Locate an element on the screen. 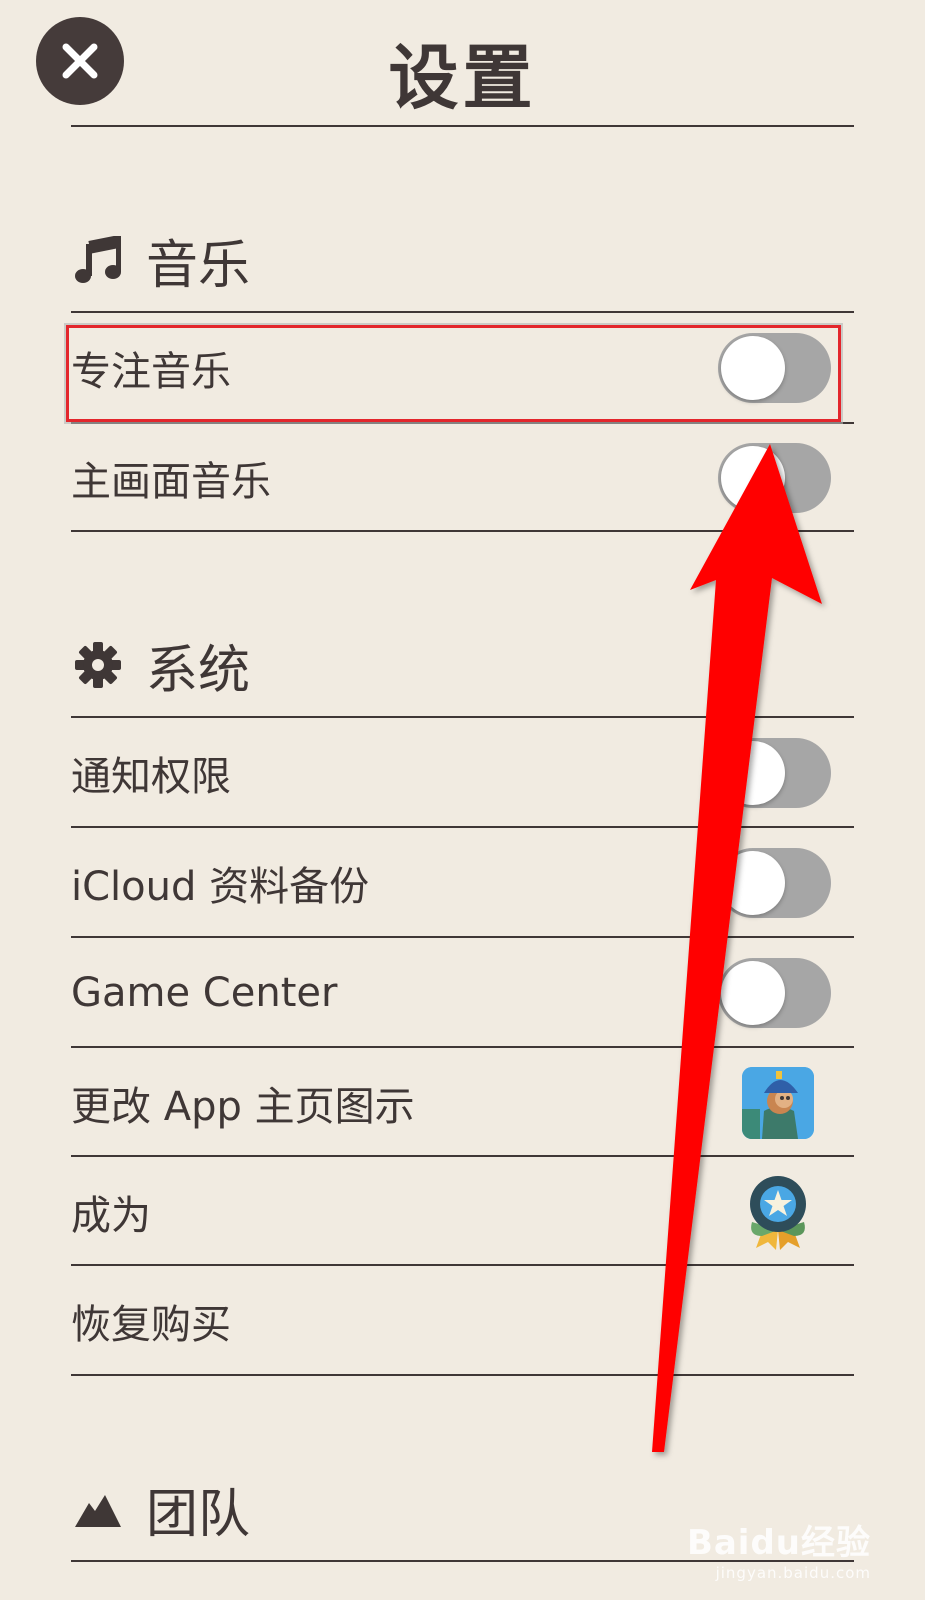  section-title-system: 系统 is located at coordinates (198, 670).